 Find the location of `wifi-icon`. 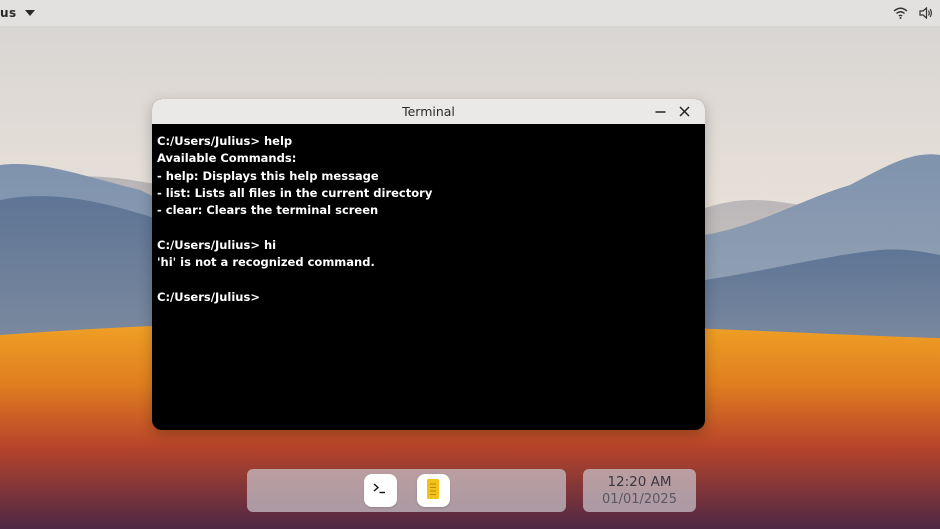

wifi-icon is located at coordinates (900, 13).